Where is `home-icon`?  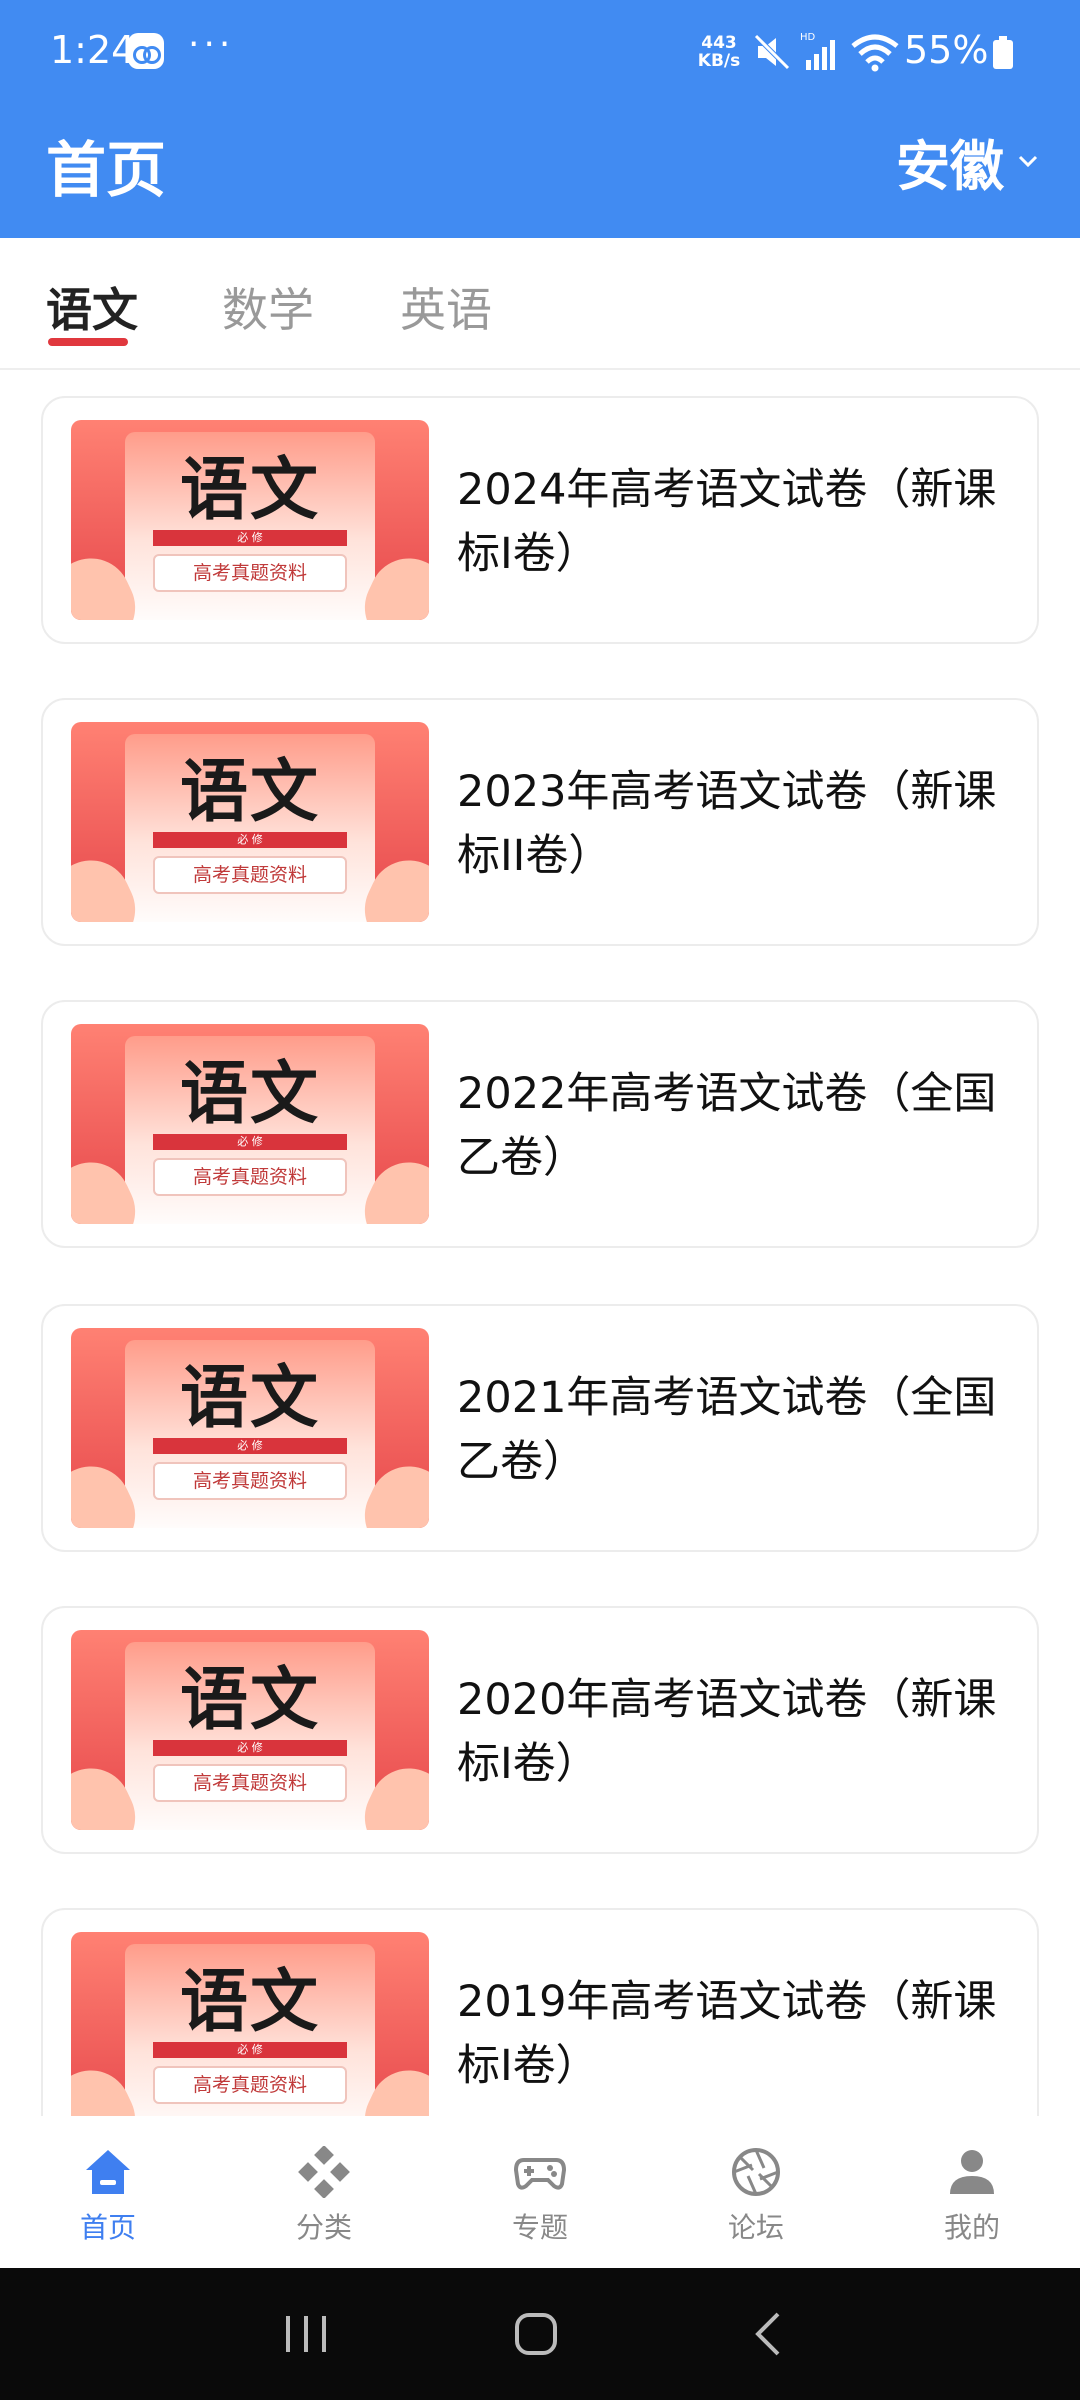
home-icon is located at coordinates (108, 2172).